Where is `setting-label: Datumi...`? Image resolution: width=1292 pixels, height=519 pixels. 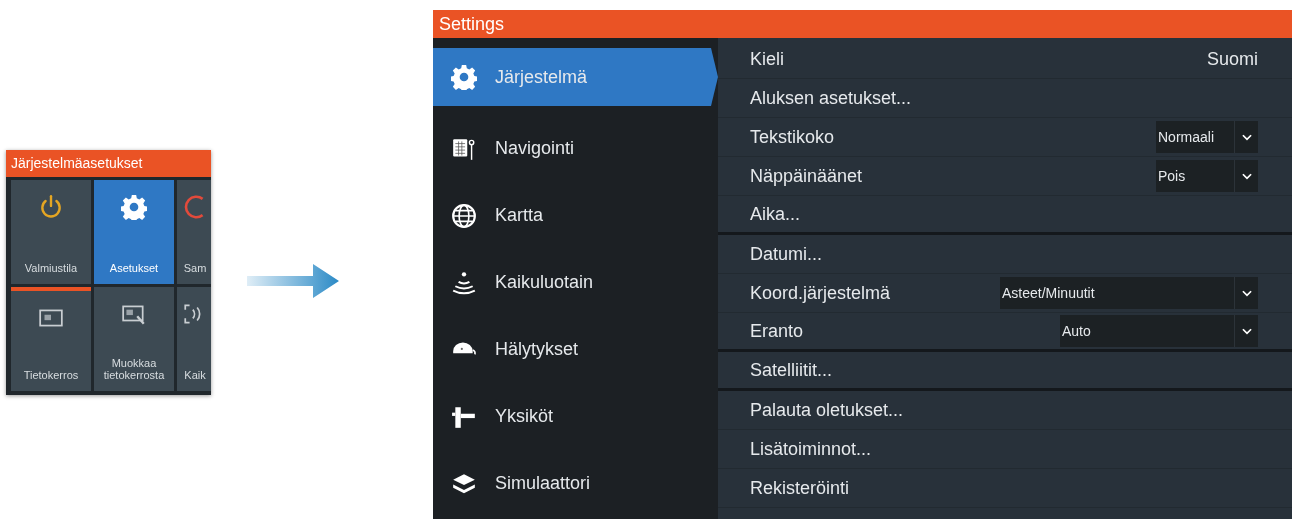 setting-label: Datumi... is located at coordinates (786, 254).